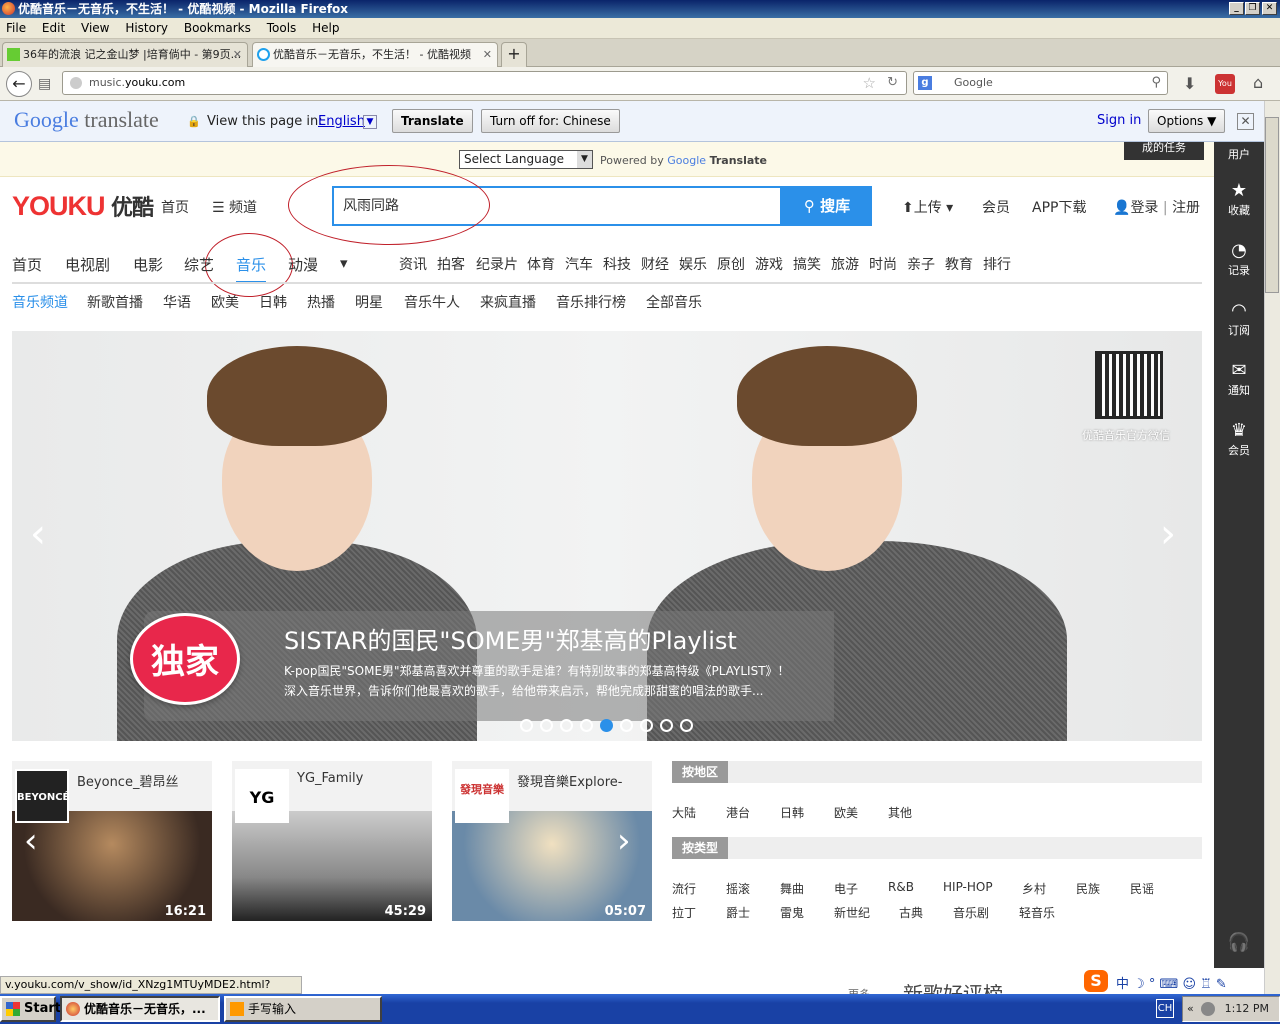 The image size is (1280, 1024). I want to click on subnav-new-songs: 新歌首播, so click(115, 302).